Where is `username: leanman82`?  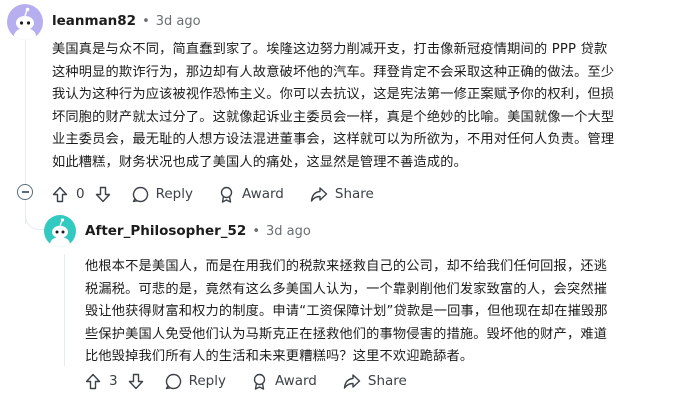 username: leanman82 is located at coordinates (94, 21).